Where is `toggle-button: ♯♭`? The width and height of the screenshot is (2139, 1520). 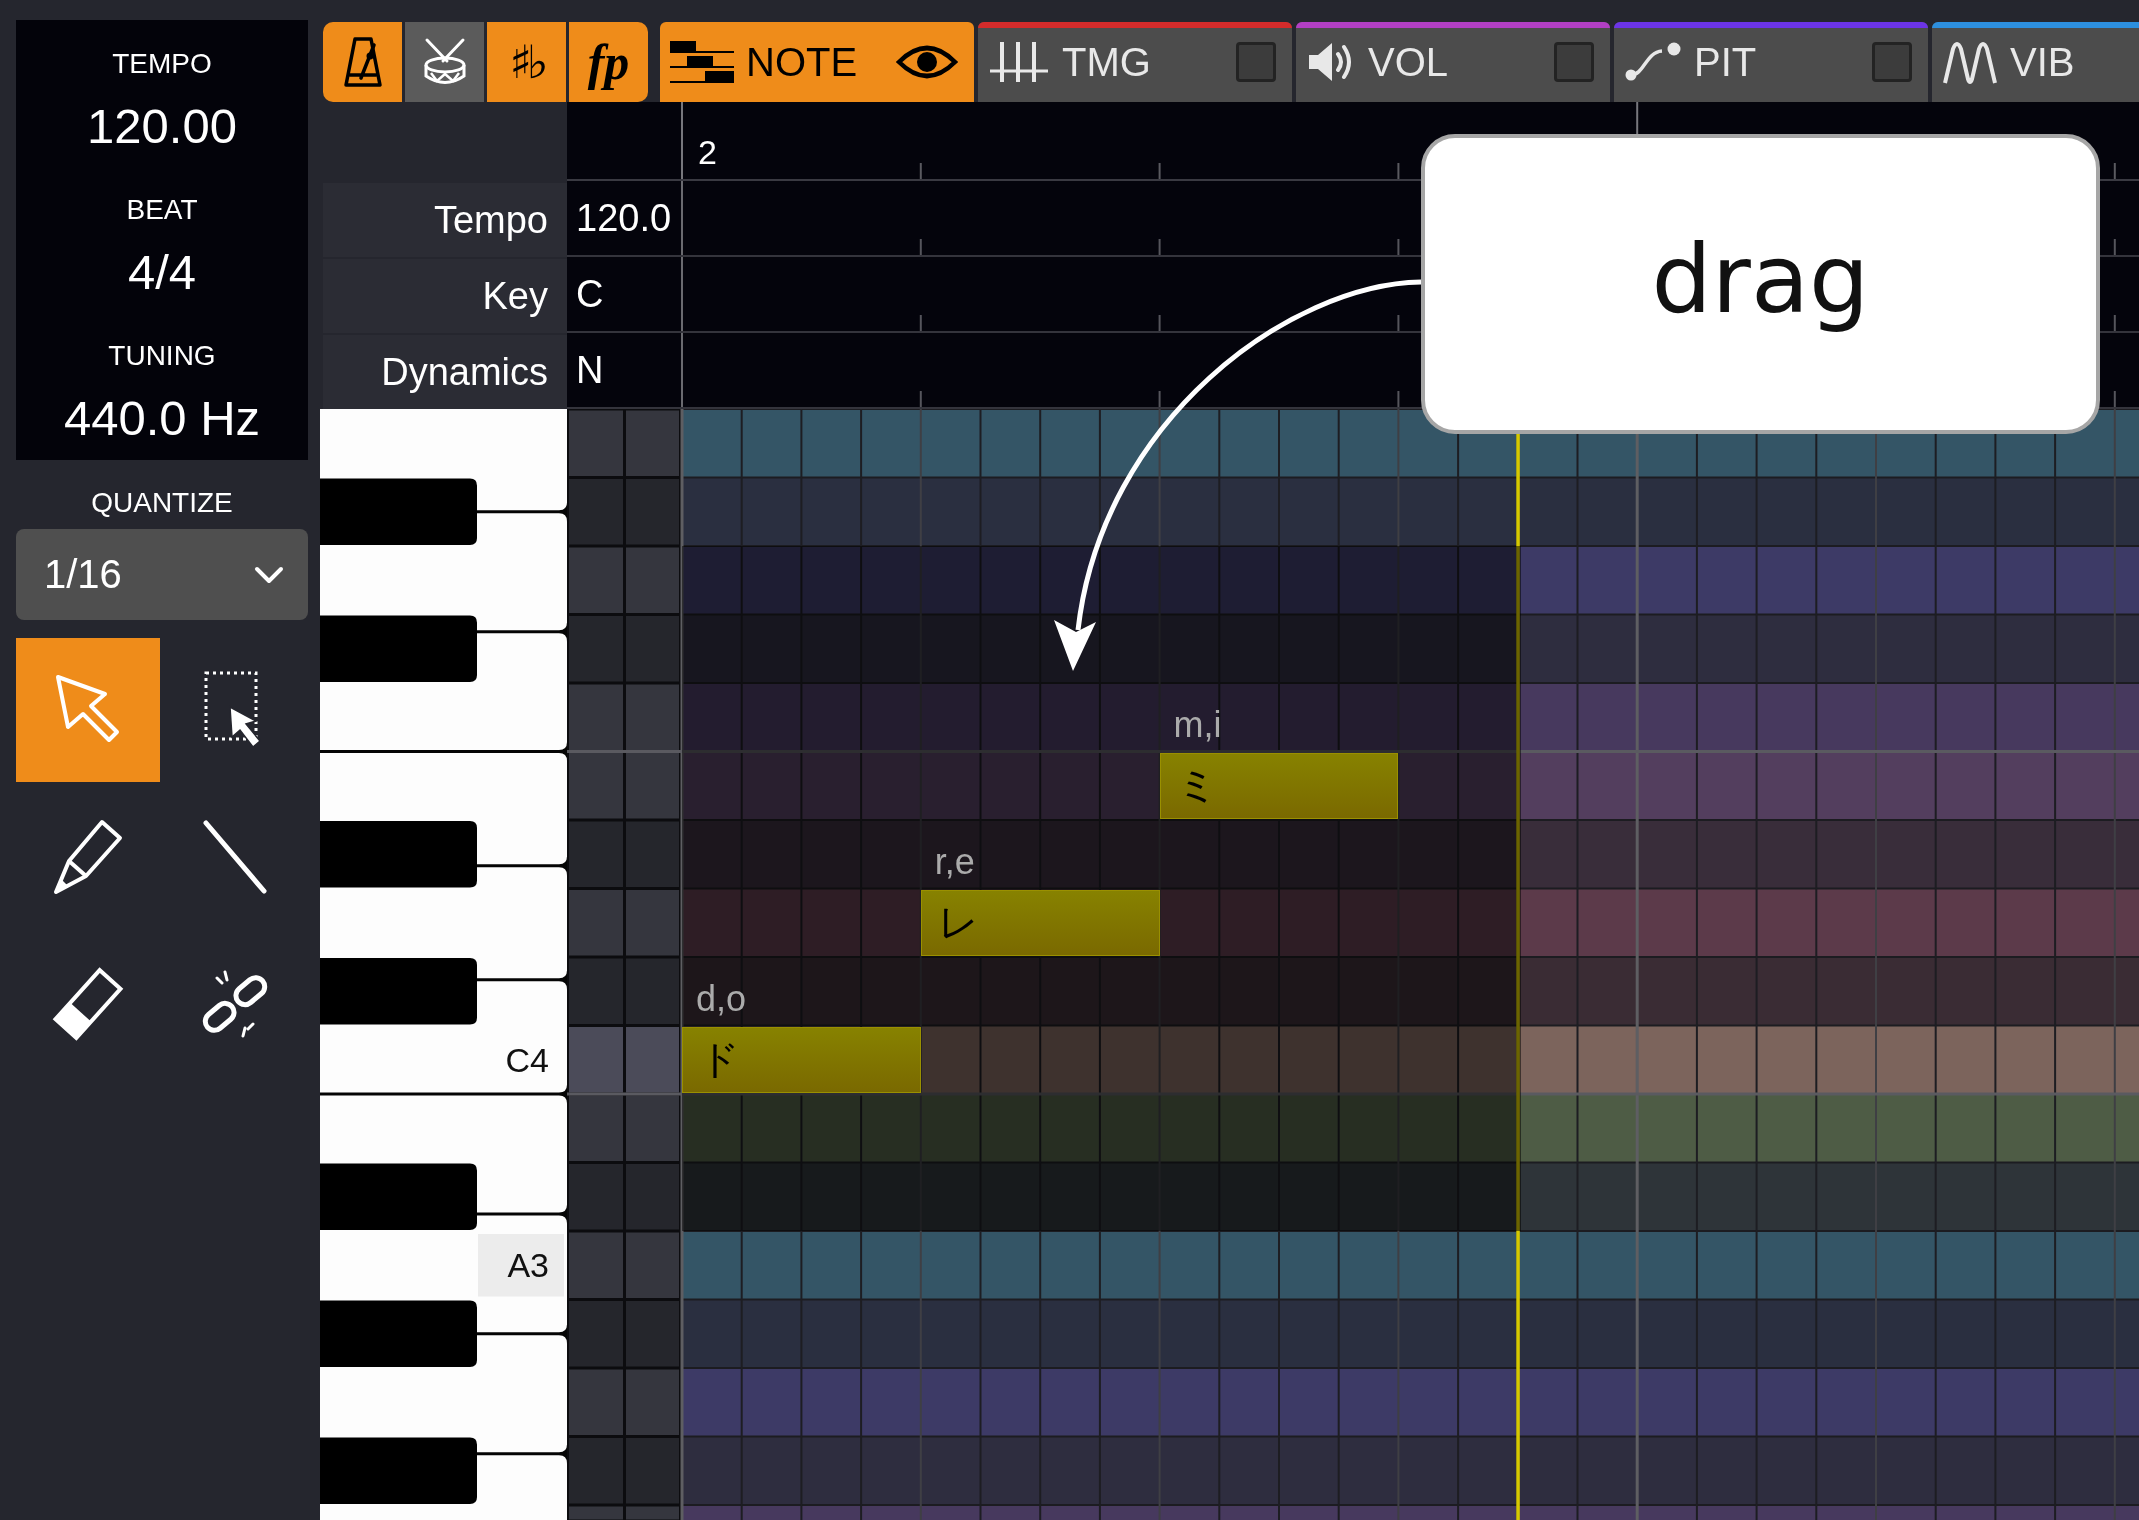
toggle-button: ♯♭ is located at coordinates (526, 62).